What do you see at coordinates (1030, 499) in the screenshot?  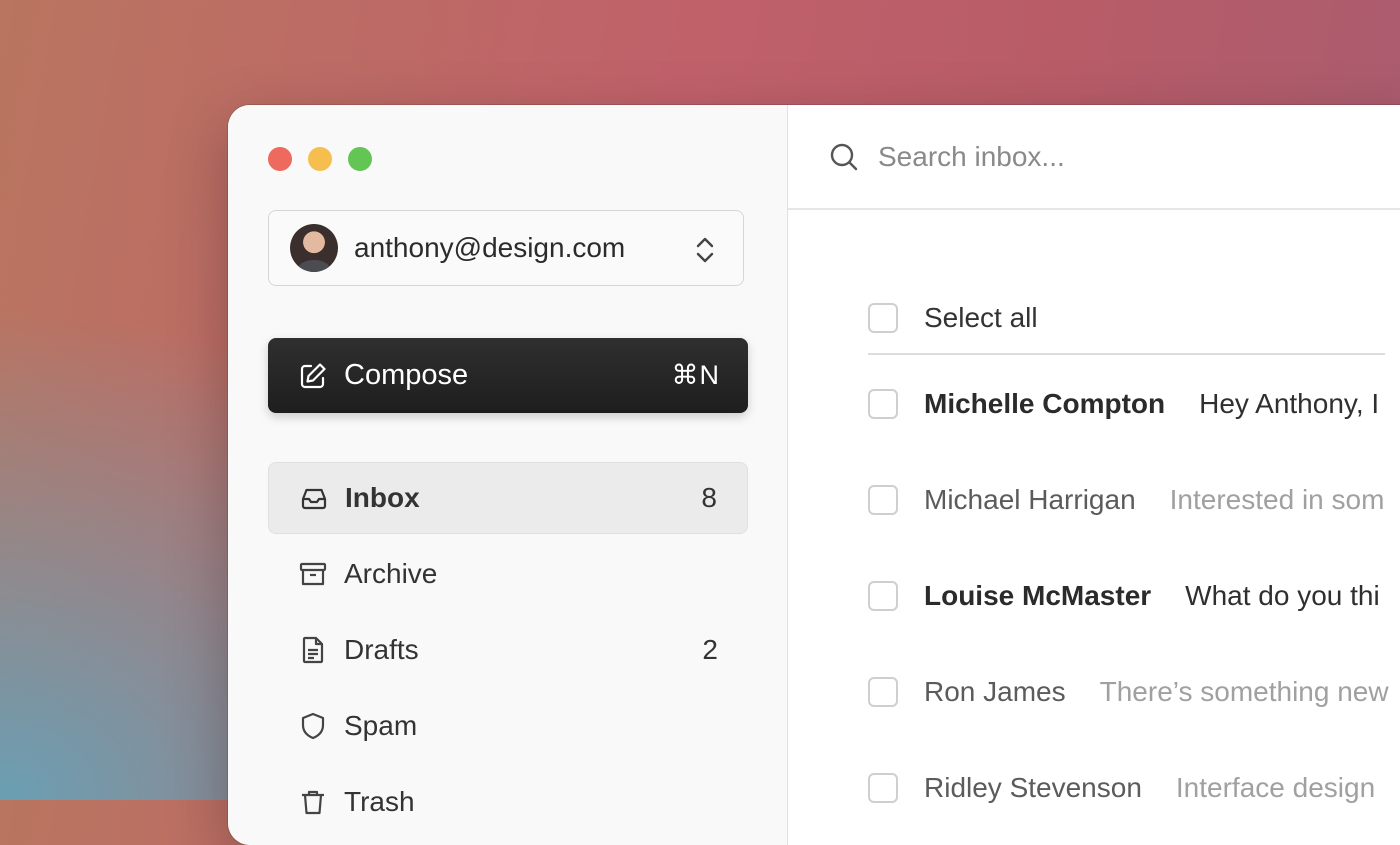 I see `message-sender: Michael Harrigan` at bounding box center [1030, 499].